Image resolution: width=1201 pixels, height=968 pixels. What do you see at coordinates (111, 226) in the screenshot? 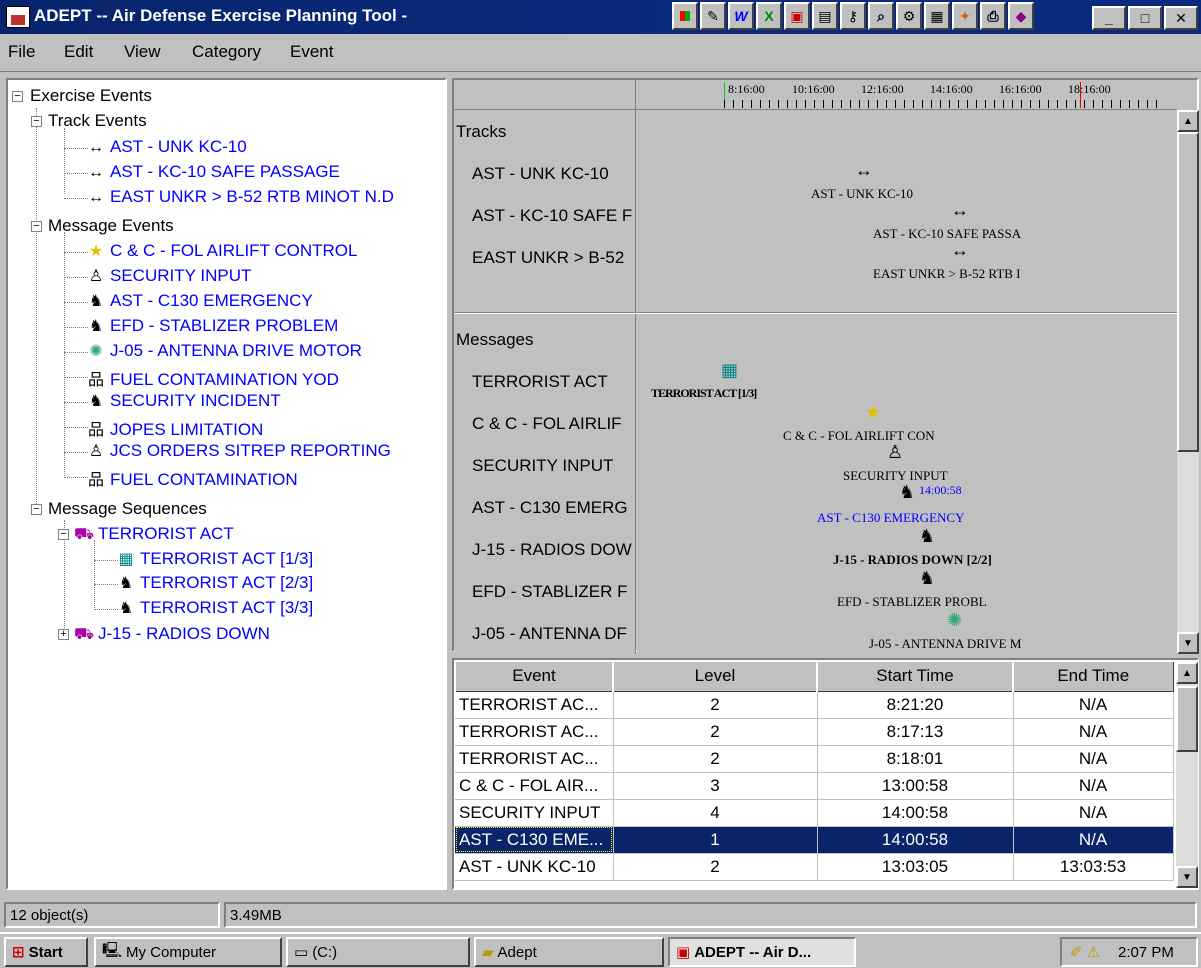
I see `tree-message-events: Message Events` at bounding box center [111, 226].